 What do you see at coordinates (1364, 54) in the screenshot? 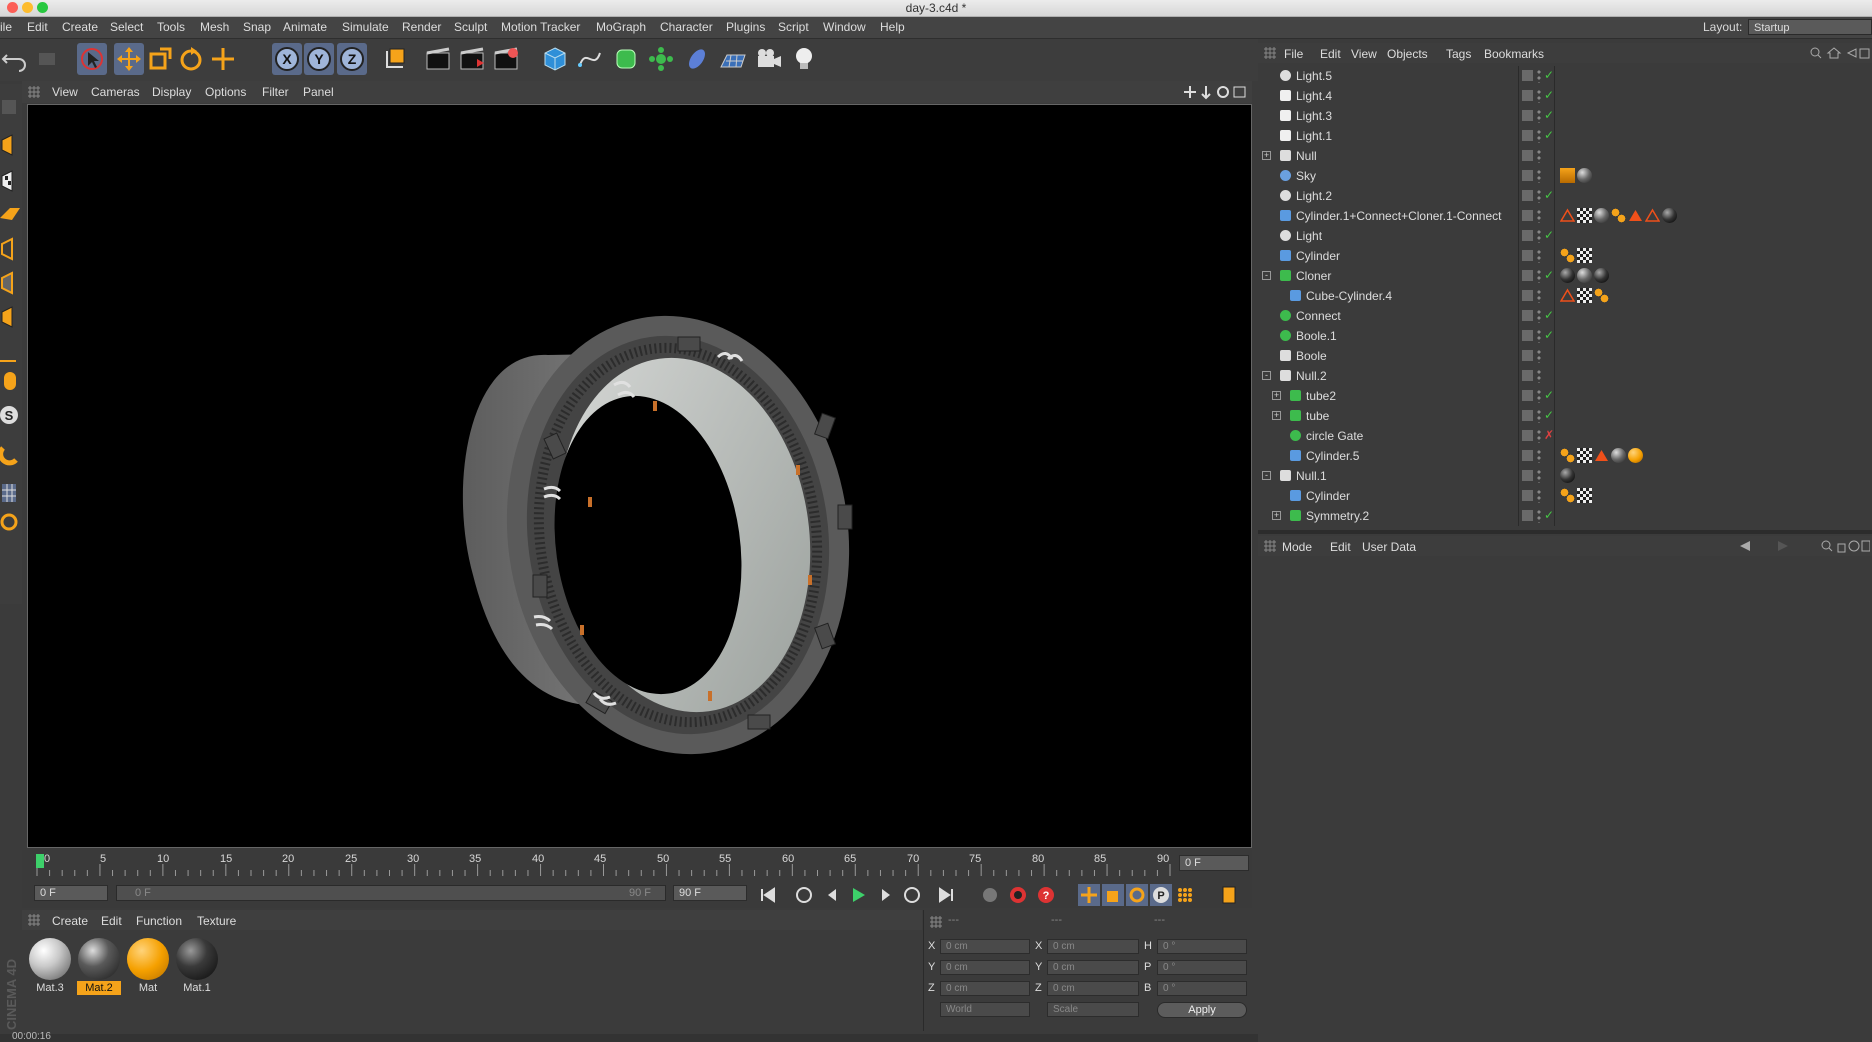
I see `om-menu-view: View` at bounding box center [1364, 54].